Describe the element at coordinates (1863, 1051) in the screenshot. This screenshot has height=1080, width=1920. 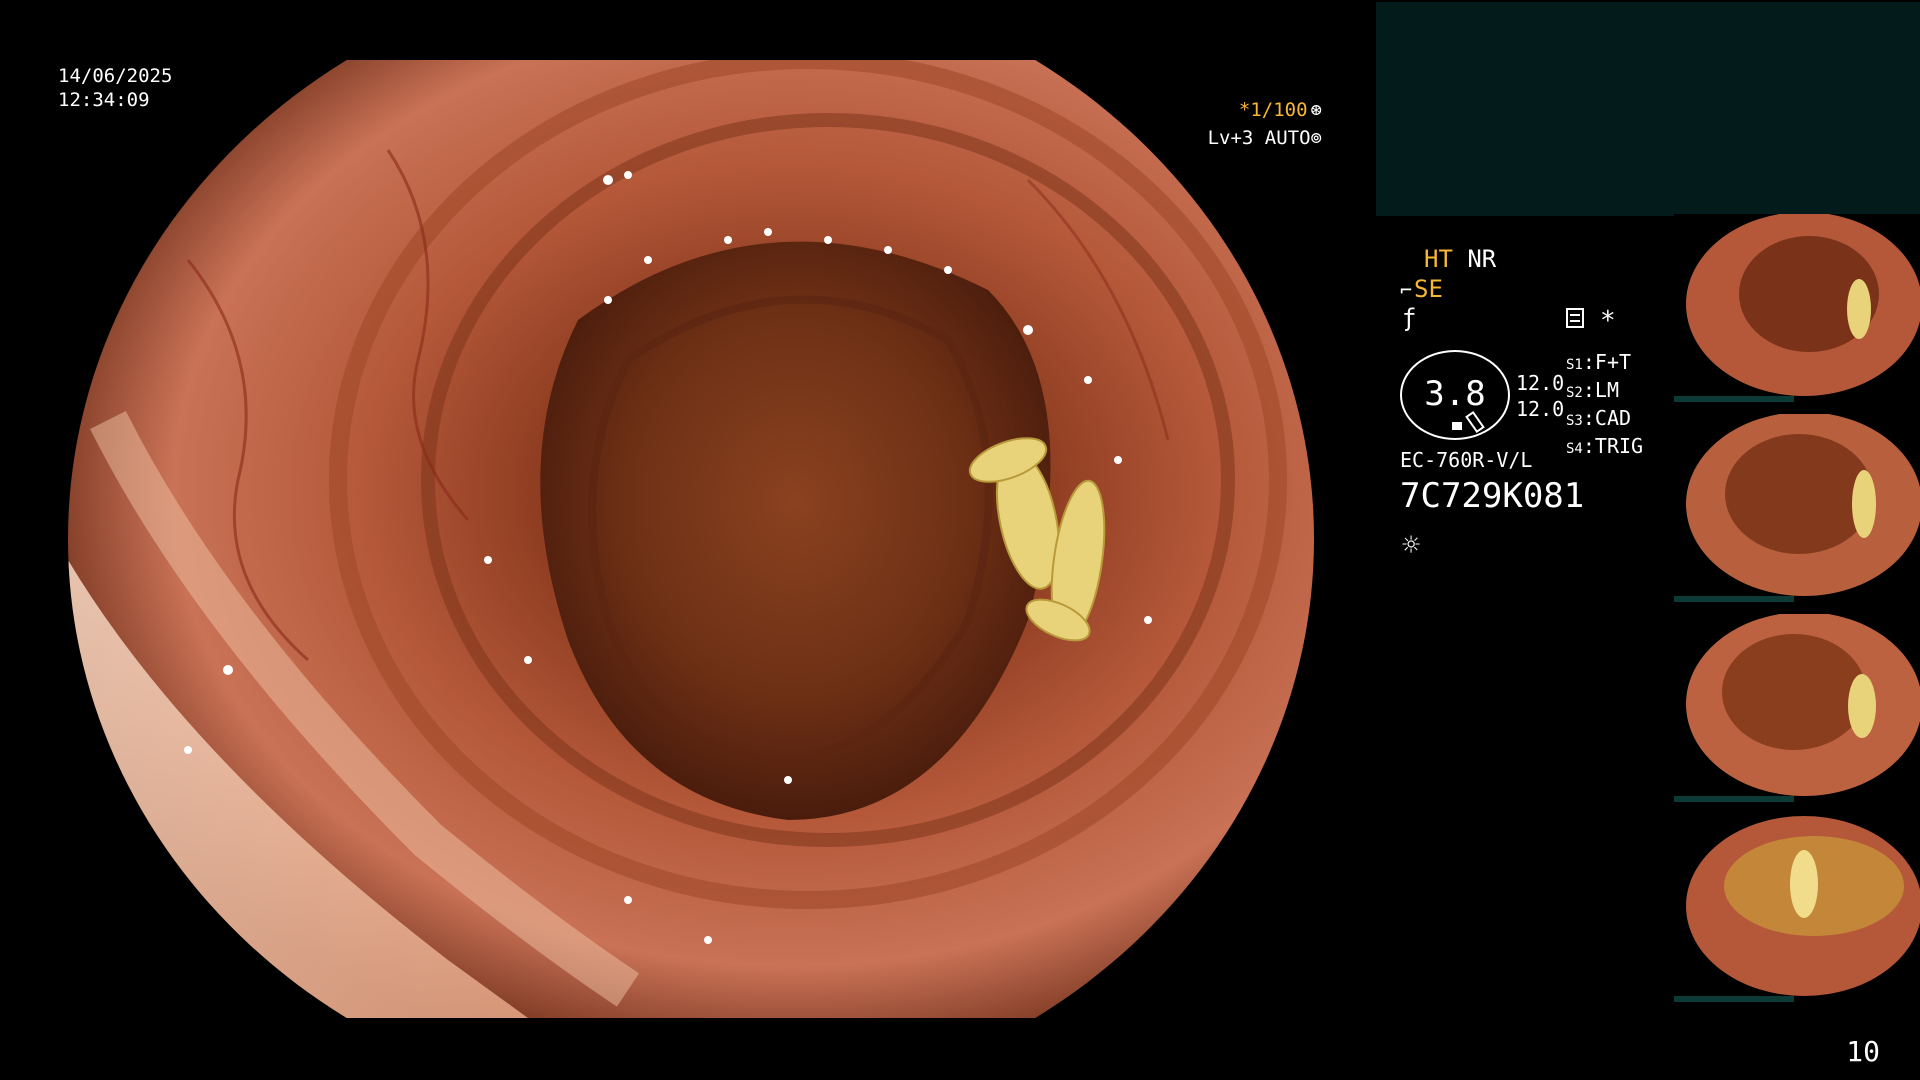
I see `page-number: 10` at that location.